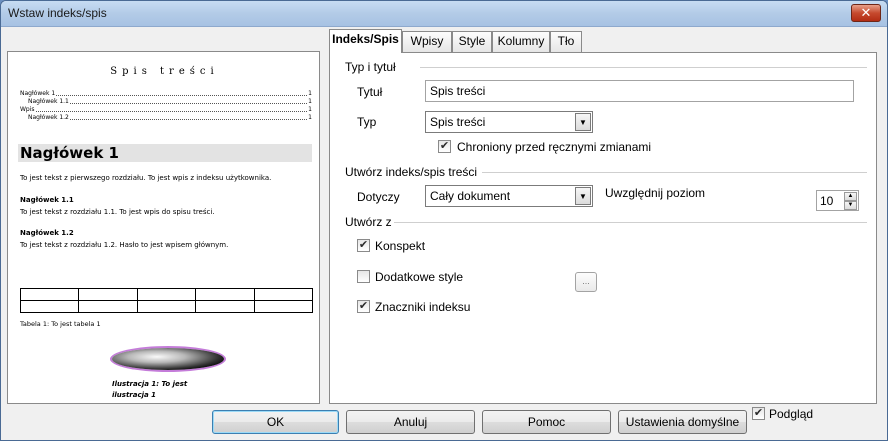 This screenshot has height=441, width=888. I want to click on section-create-index: Utwórz indeks/spis treści, so click(411, 172).